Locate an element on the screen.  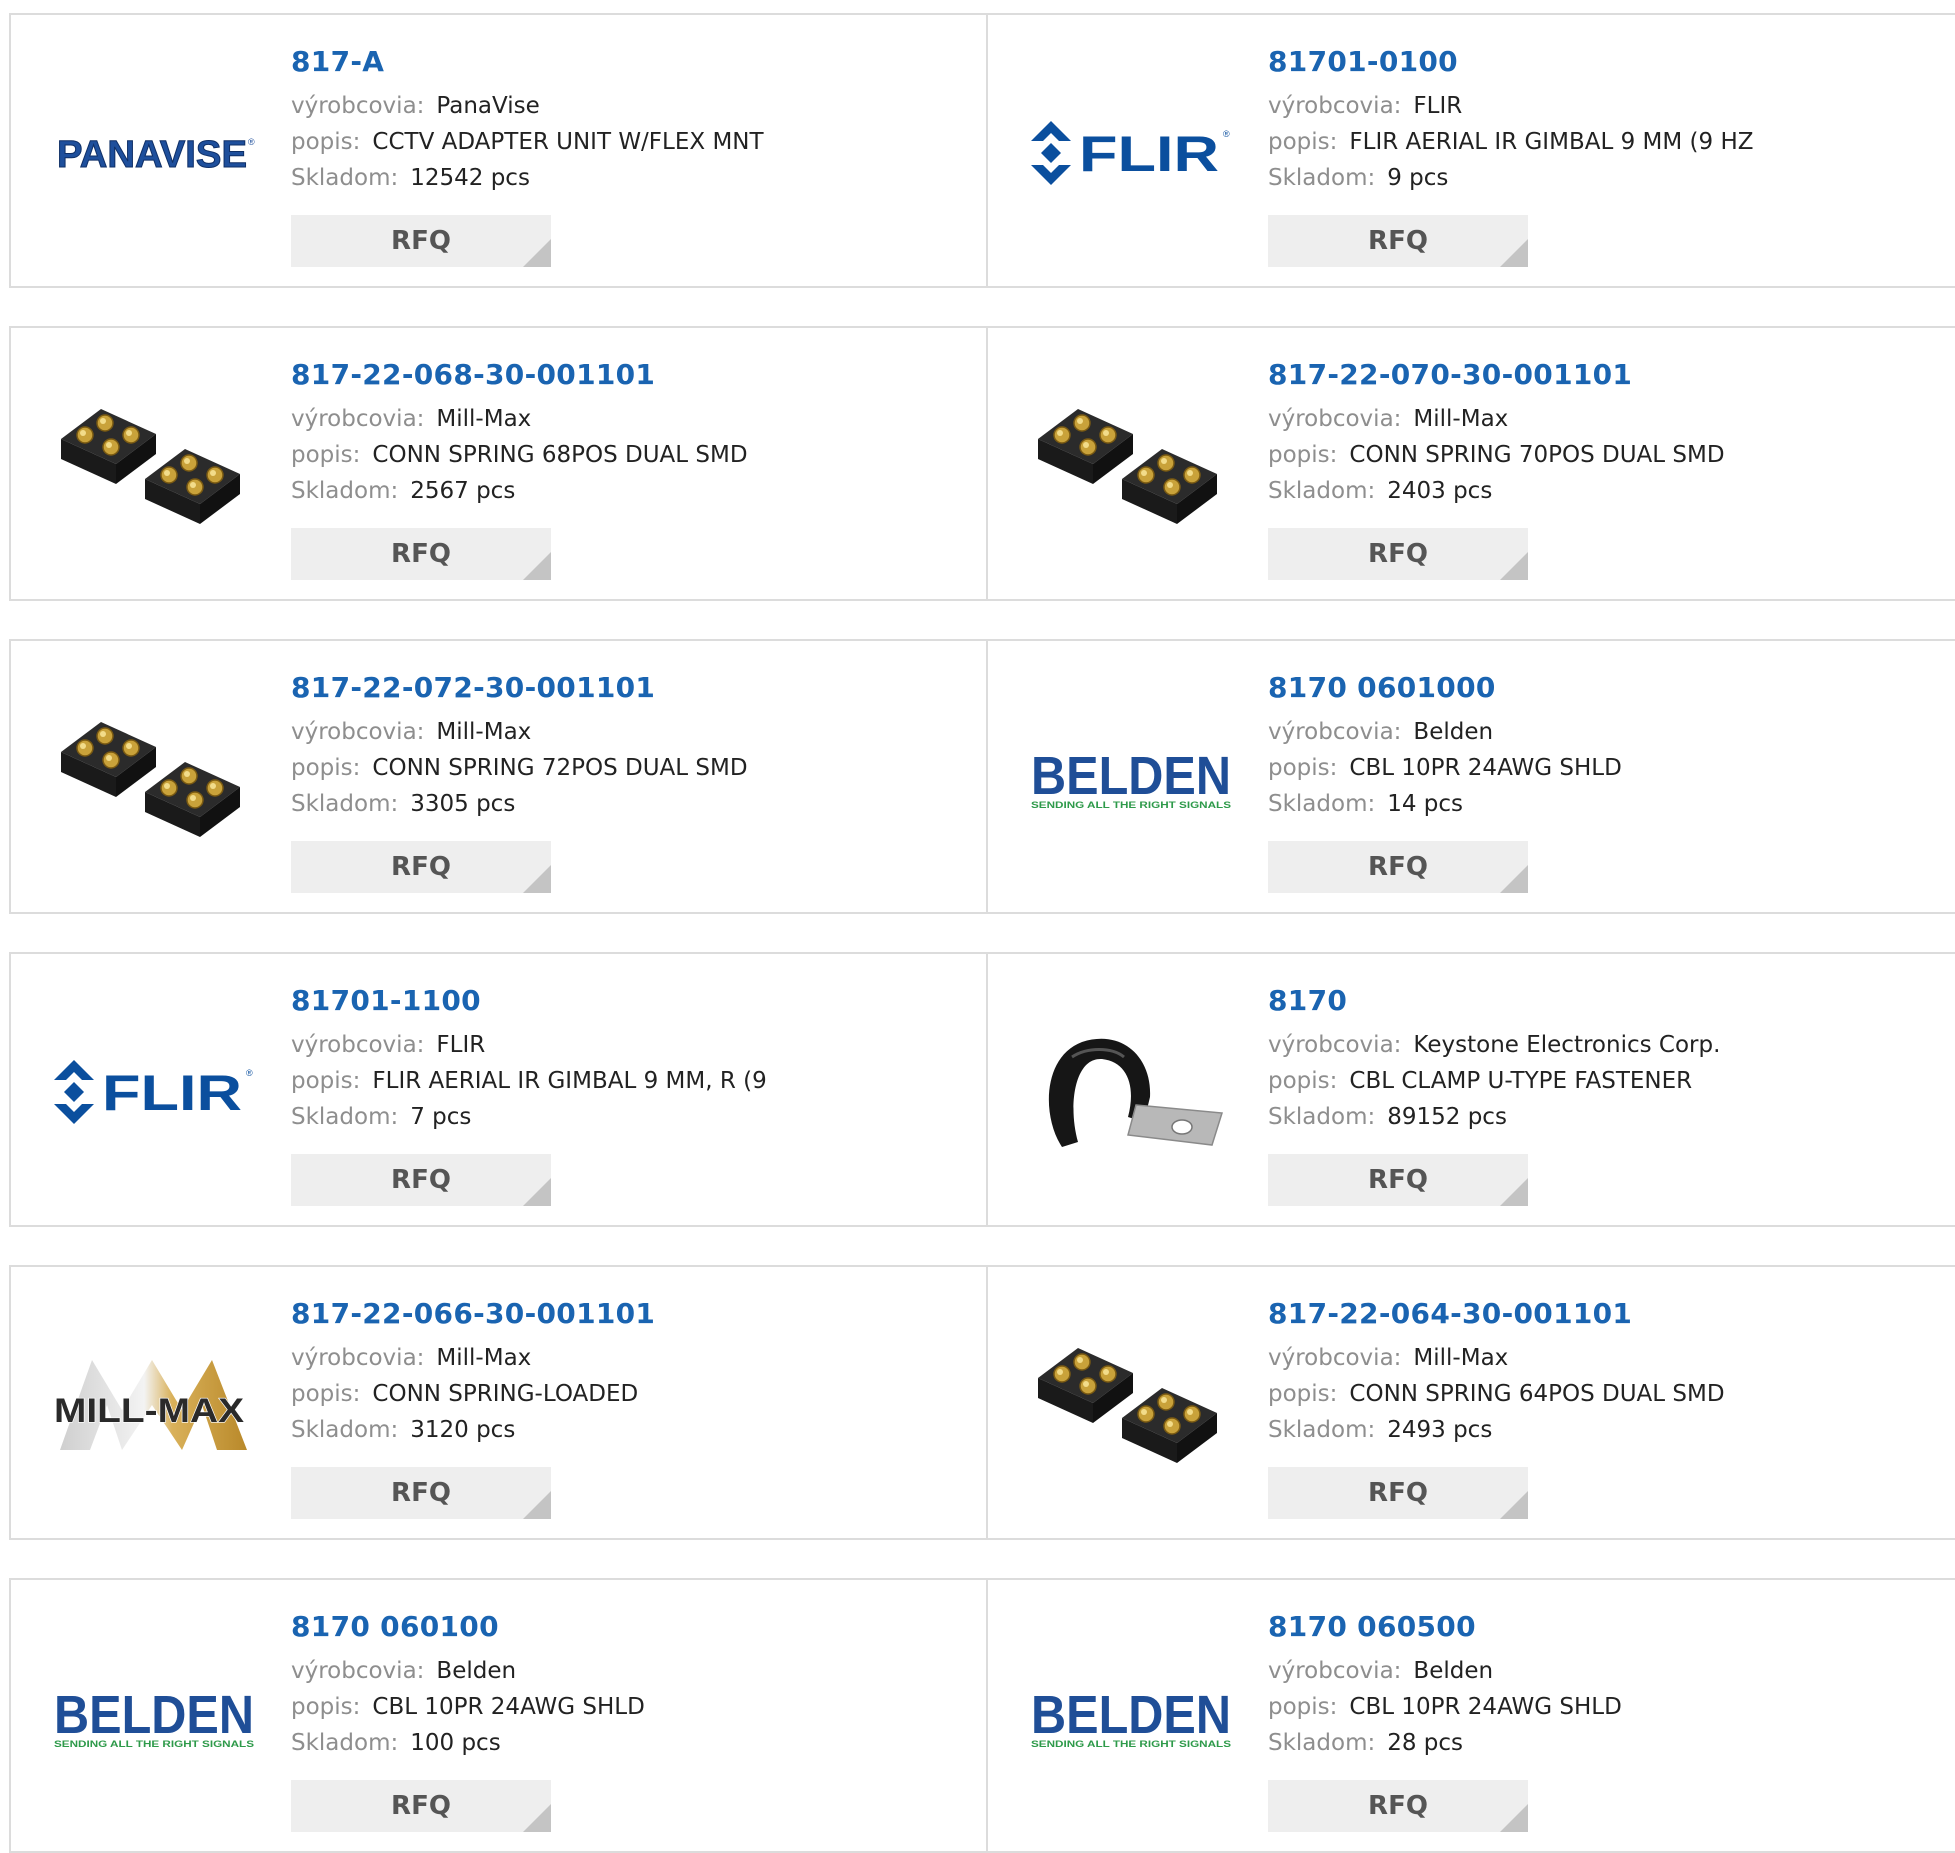
part-number-link: 81701-1100 is located at coordinates (633, 1001).